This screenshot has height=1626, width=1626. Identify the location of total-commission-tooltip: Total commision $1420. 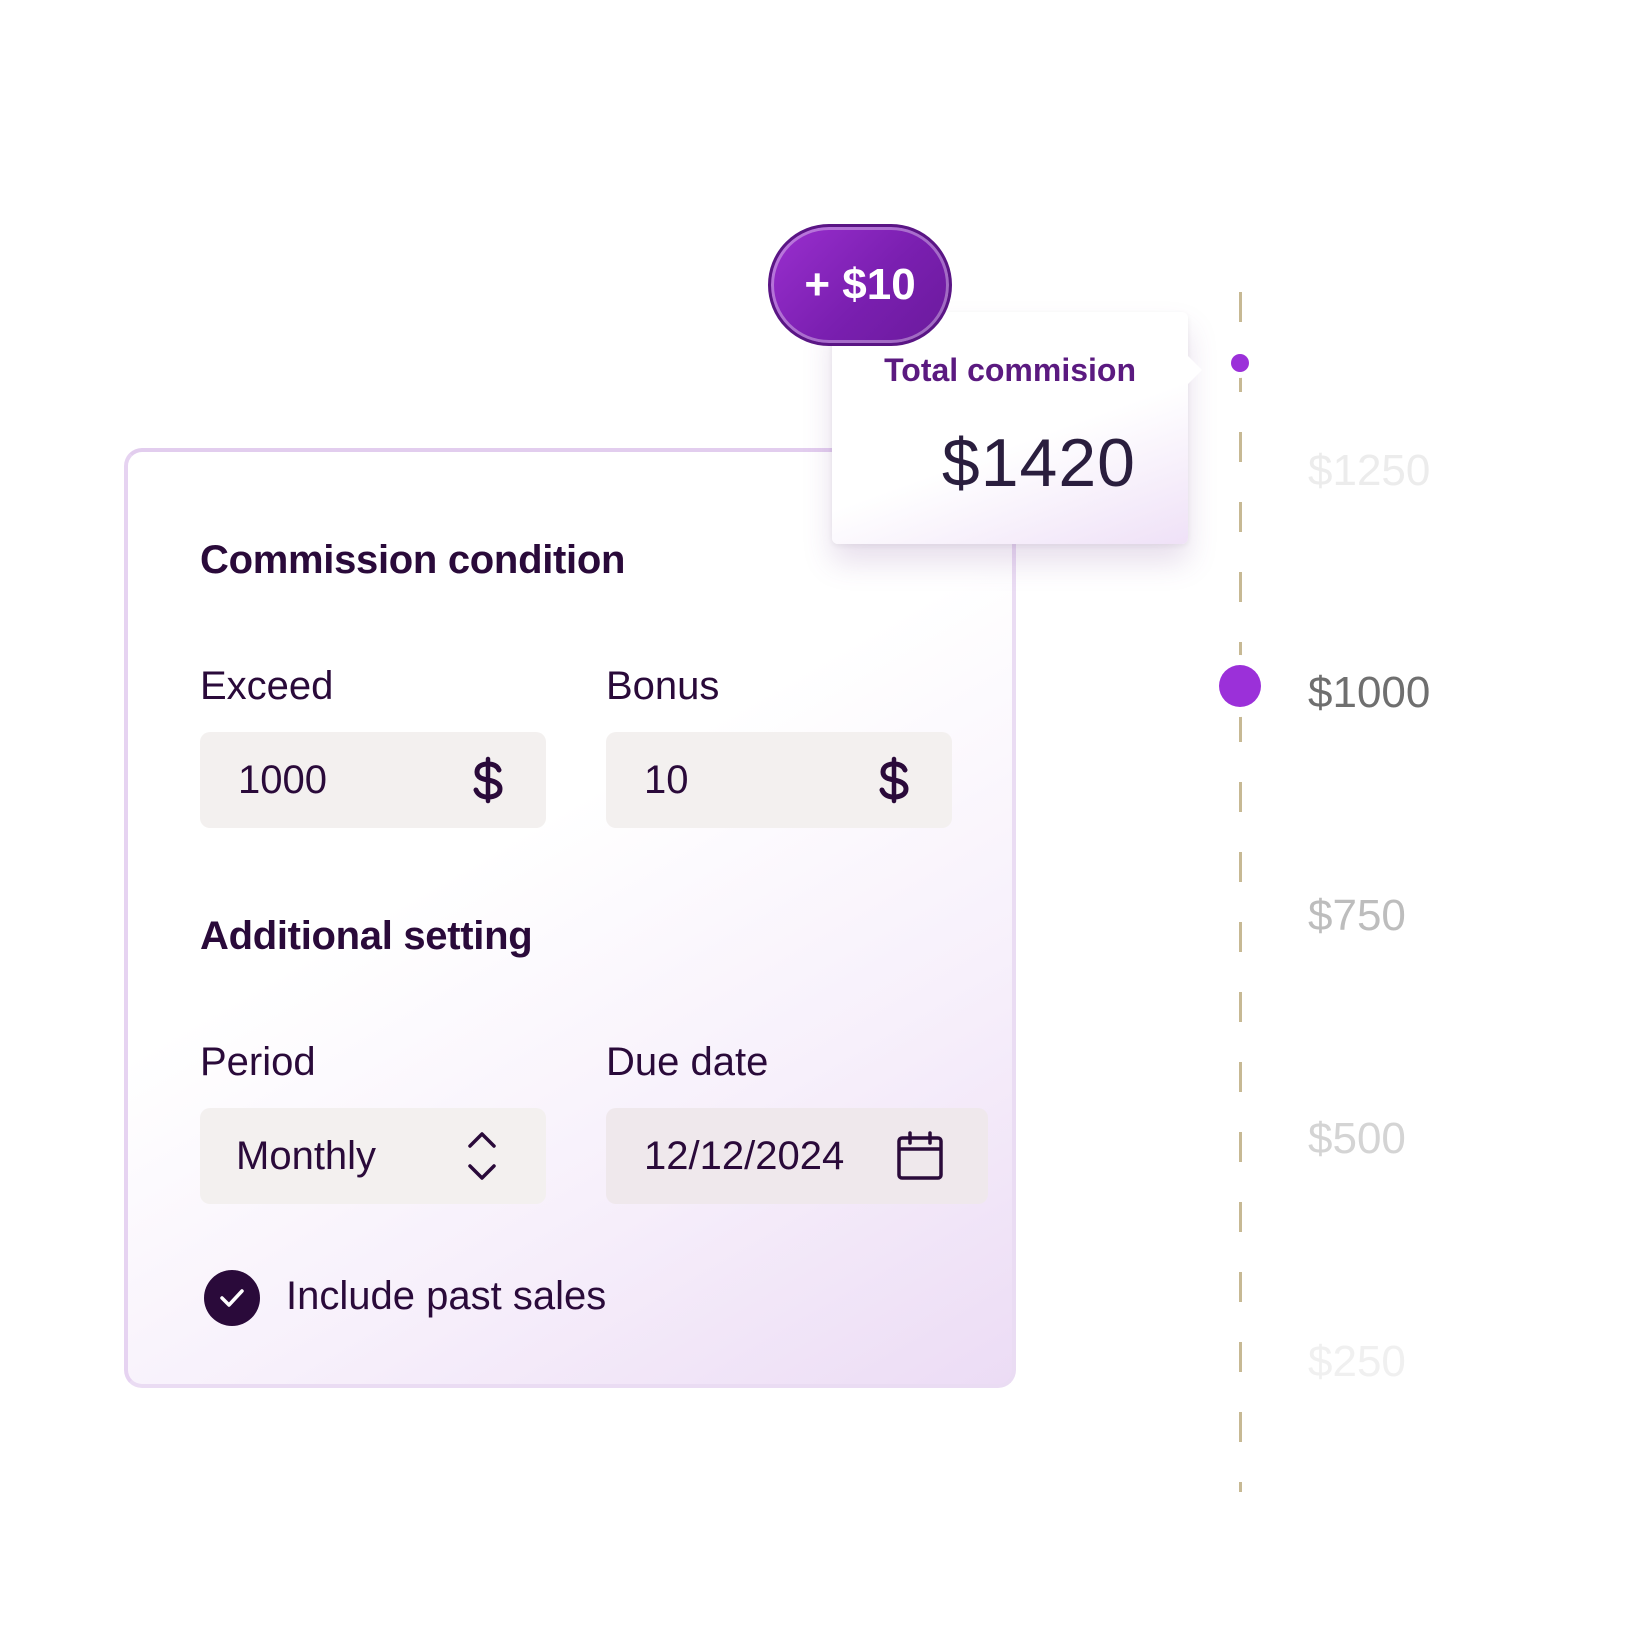
(1017, 428).